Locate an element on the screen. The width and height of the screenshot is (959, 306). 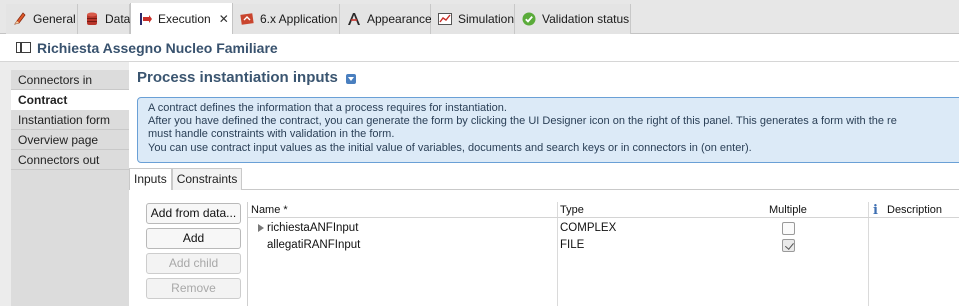
tab-validation-status: Validation status is located at coordinates (573, 19).